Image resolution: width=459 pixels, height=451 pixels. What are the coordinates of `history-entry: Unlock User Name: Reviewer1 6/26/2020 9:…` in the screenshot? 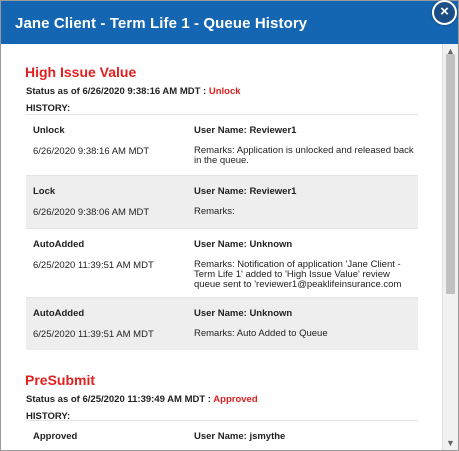 It's located at (222, 144).